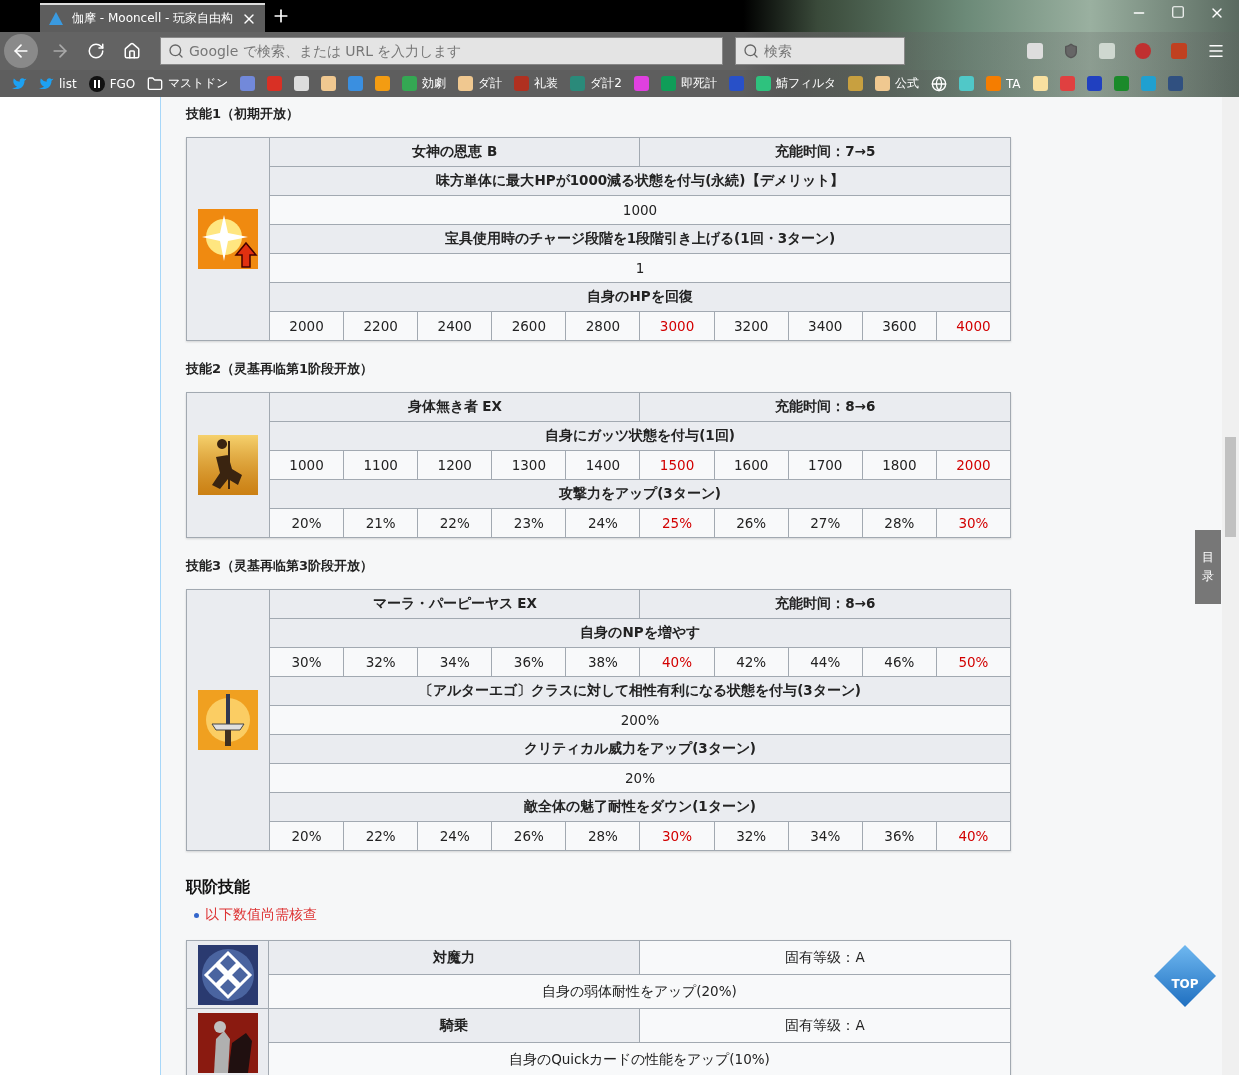  I want to click on address-field: Google で検索、または URL を入力します, so click(441, 51).